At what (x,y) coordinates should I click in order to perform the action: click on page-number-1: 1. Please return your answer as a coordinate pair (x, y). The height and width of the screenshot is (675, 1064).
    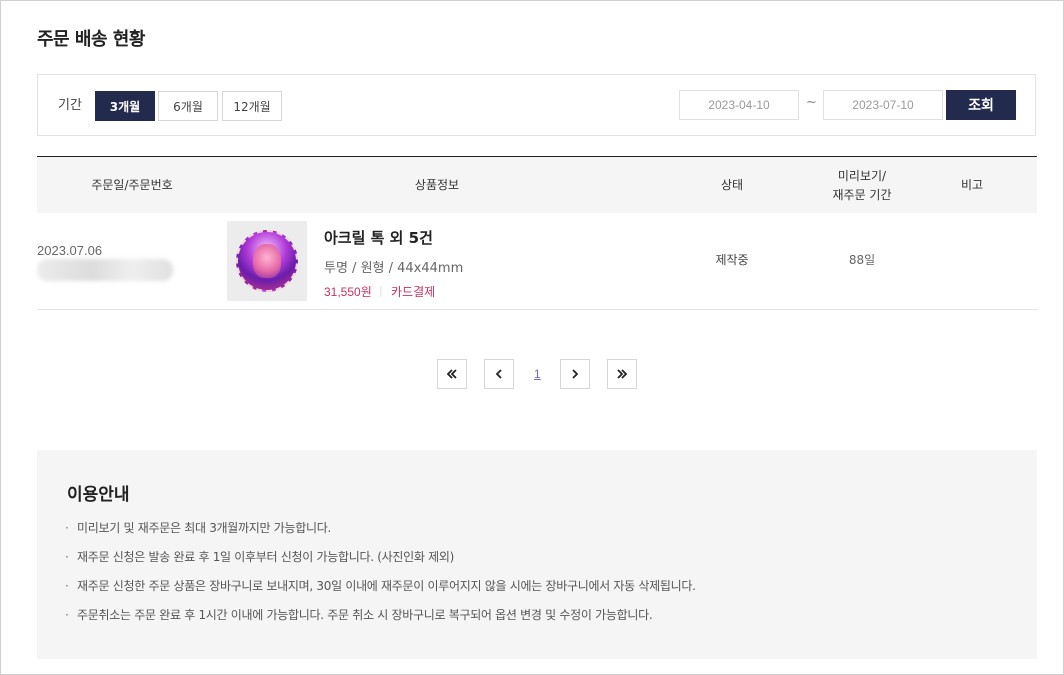
    Looking at the image, I should click on (537, 374).